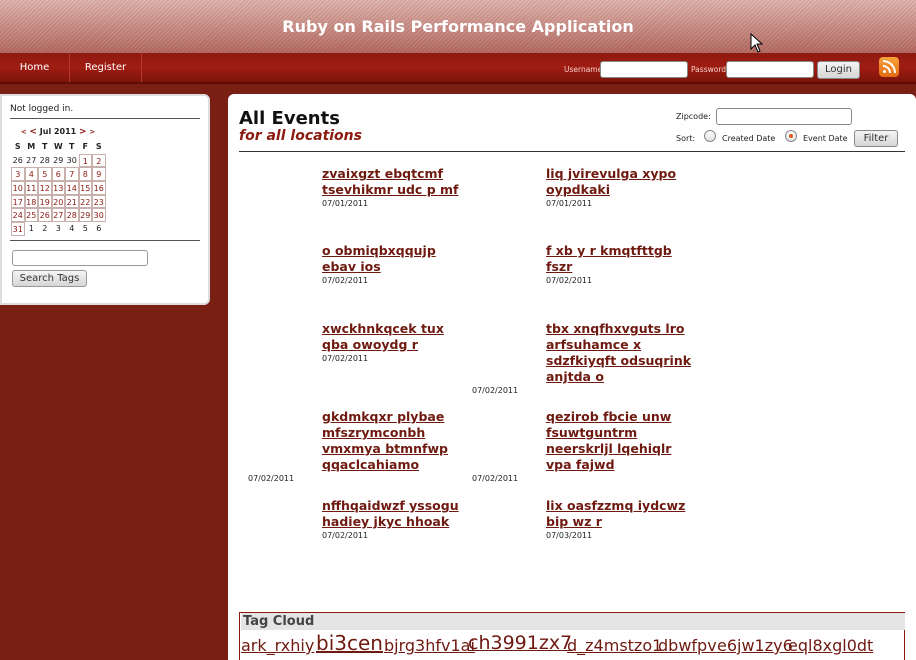  Describe the element at coordinates (83, 132) in the screenshot. I see `next-month-link: >` at that location.